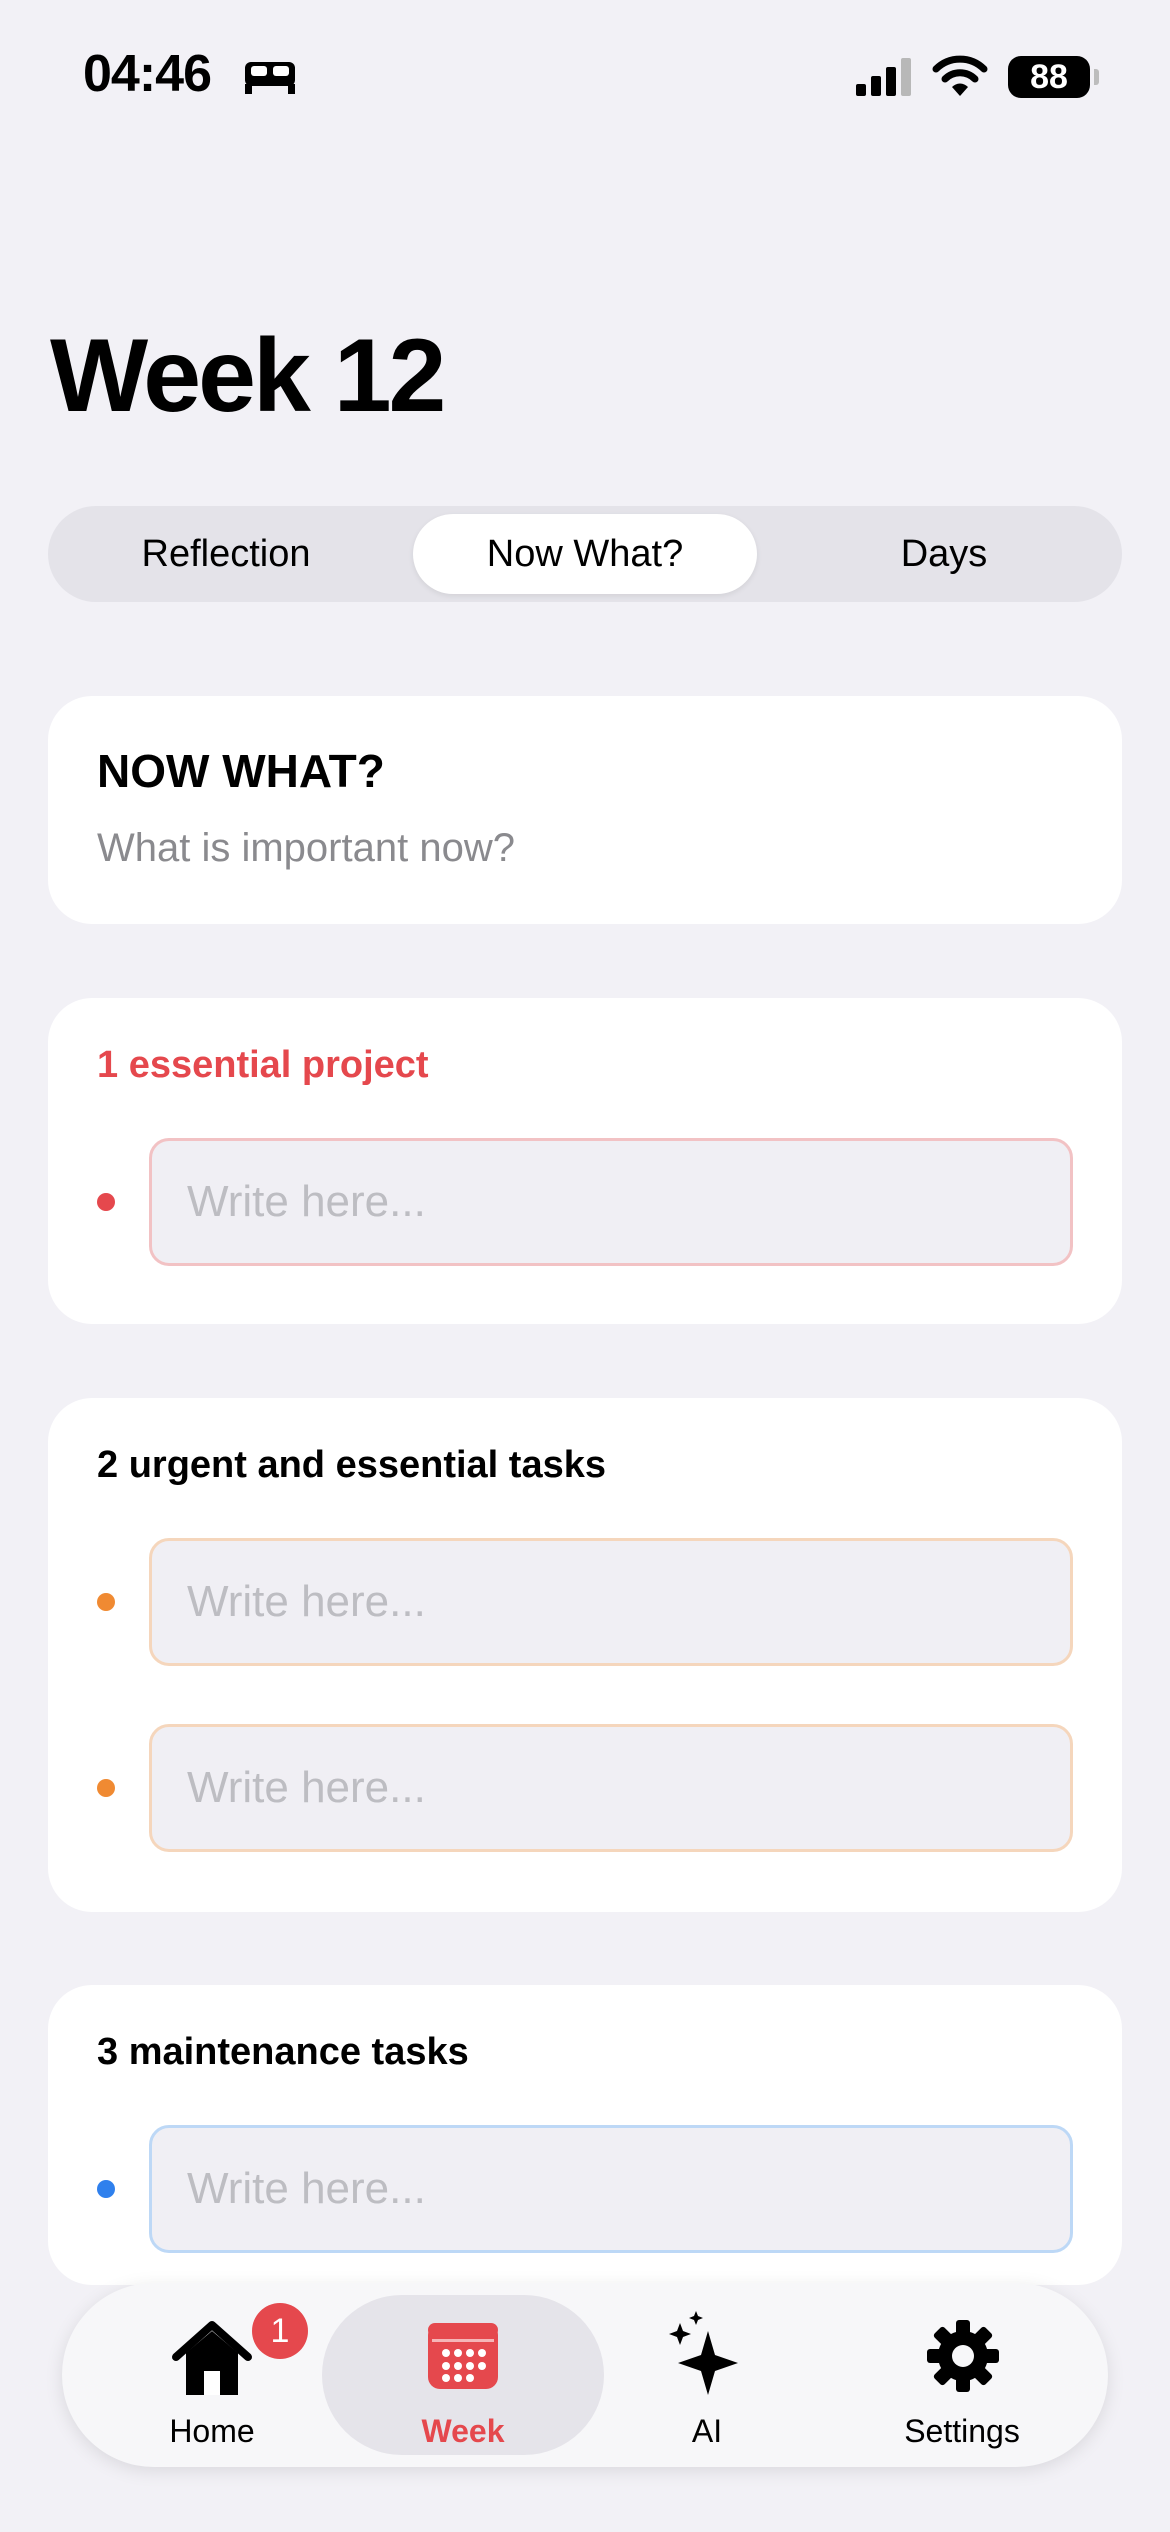  Describe the element at coordinates (263, 1065) in the screenshot. I see `section-title-essential-project: 1 essential project` at that location.